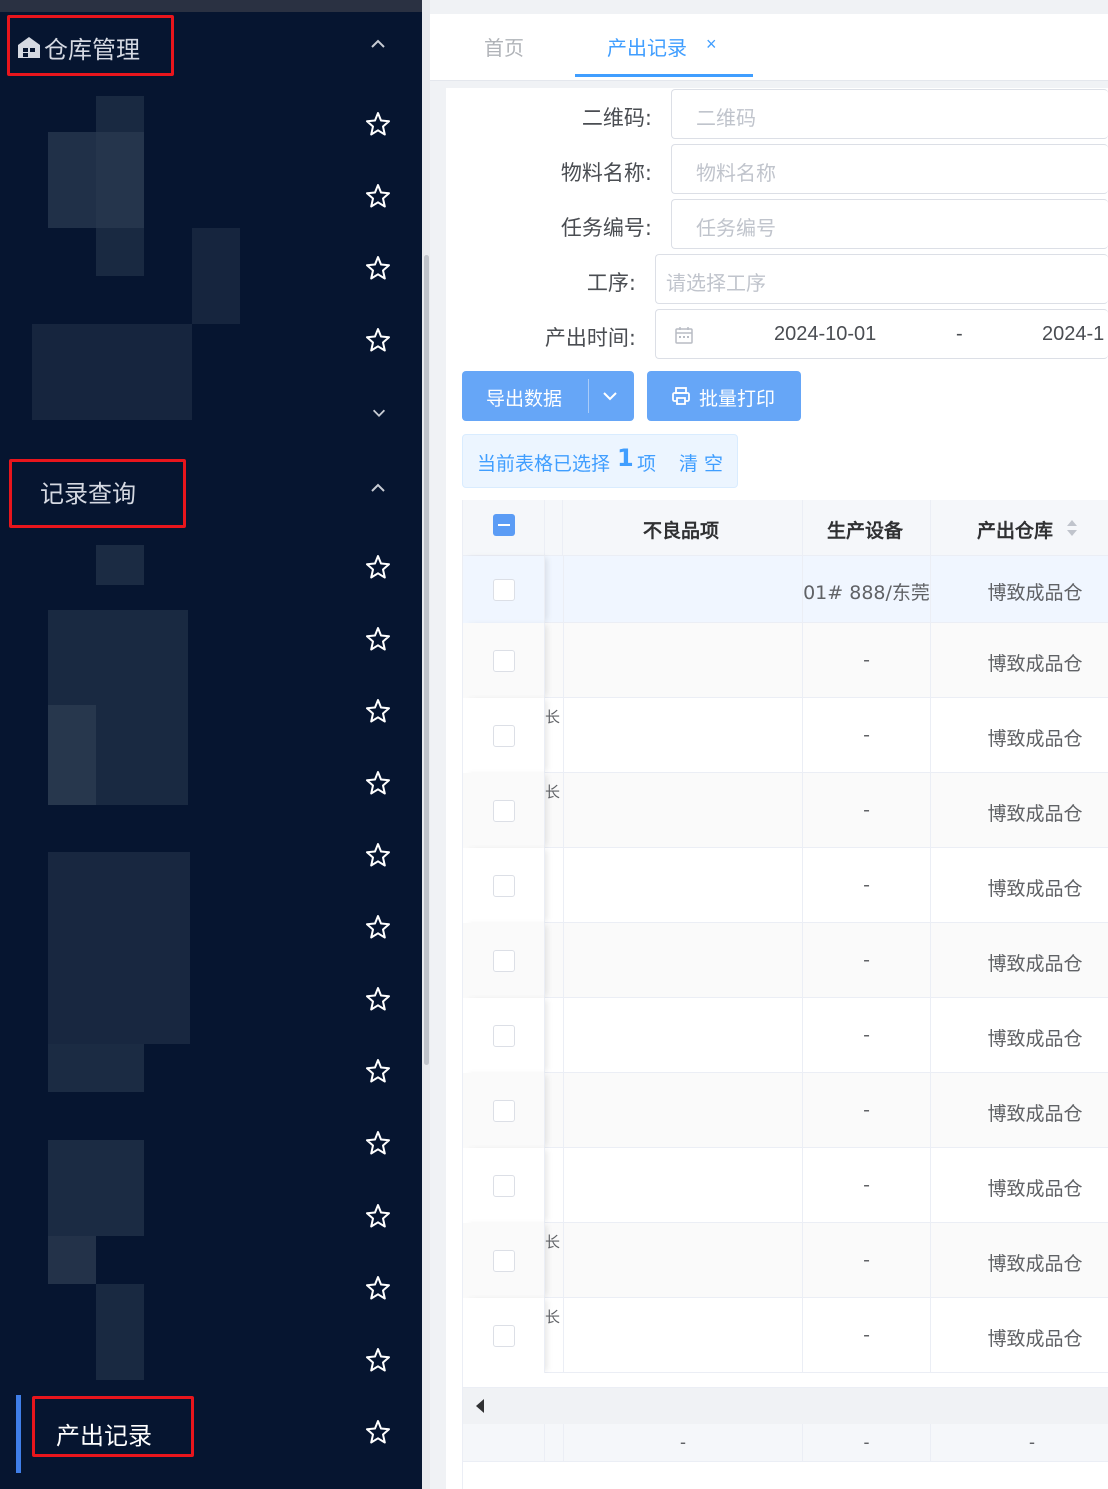 This screenshot has width=1108, height=1489. Describe the element at coordinates (785, 1406) in the screenshot. I see `horizontal-scrollbar` at that location.